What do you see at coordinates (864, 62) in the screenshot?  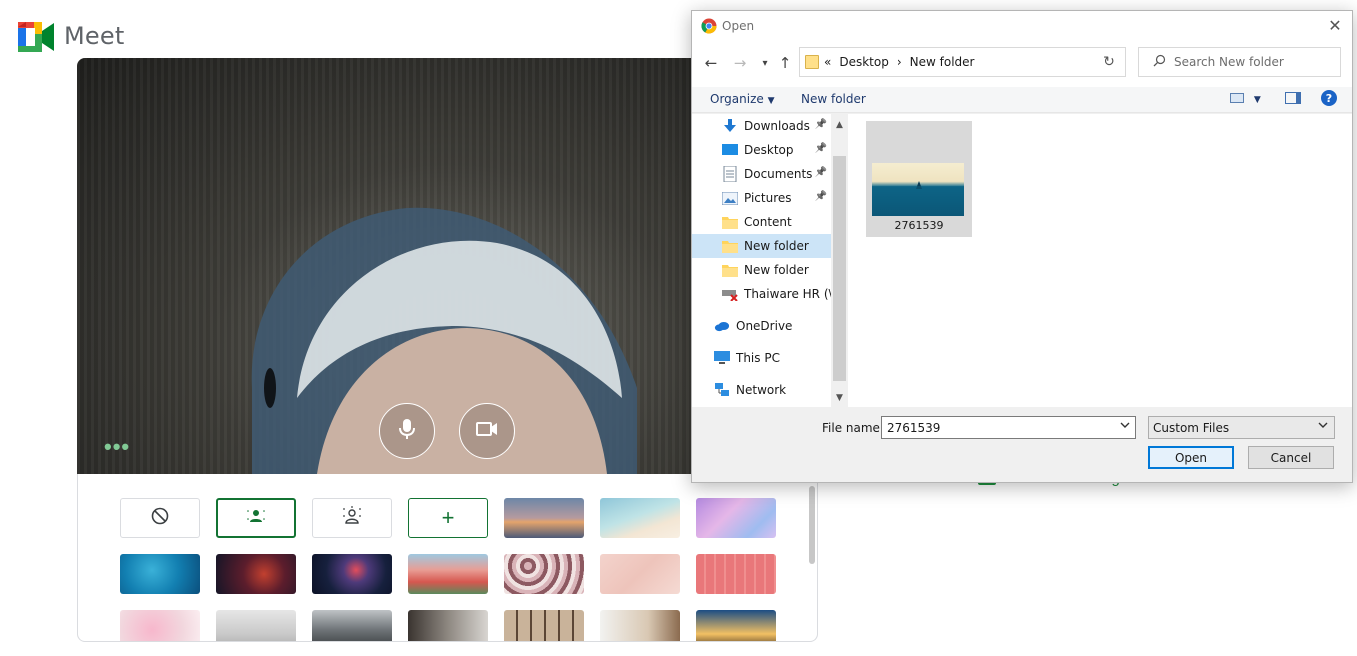 I see `breadcrumb-desktop: Desktop` at bounding box center [864, 62].